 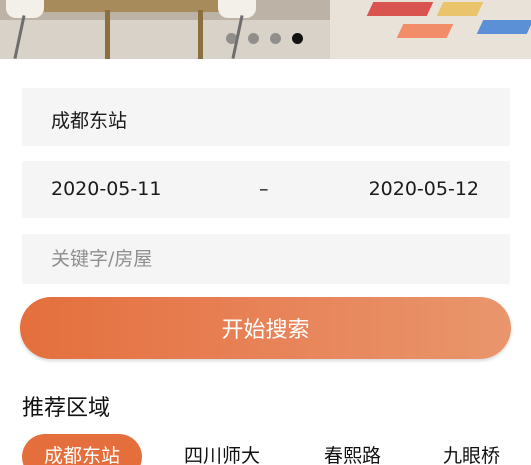 I want to click on location-field: 成都东站, so click(x=266, y=117).